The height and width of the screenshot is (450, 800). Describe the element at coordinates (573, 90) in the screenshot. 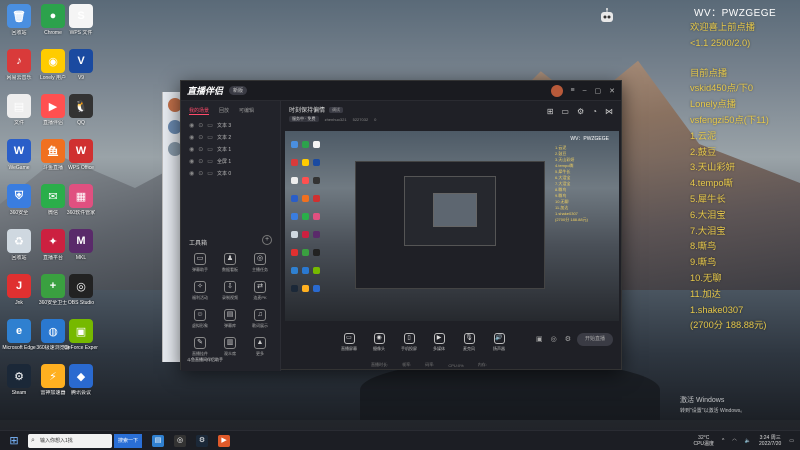

I see `menu-icon: ≡` at that location.